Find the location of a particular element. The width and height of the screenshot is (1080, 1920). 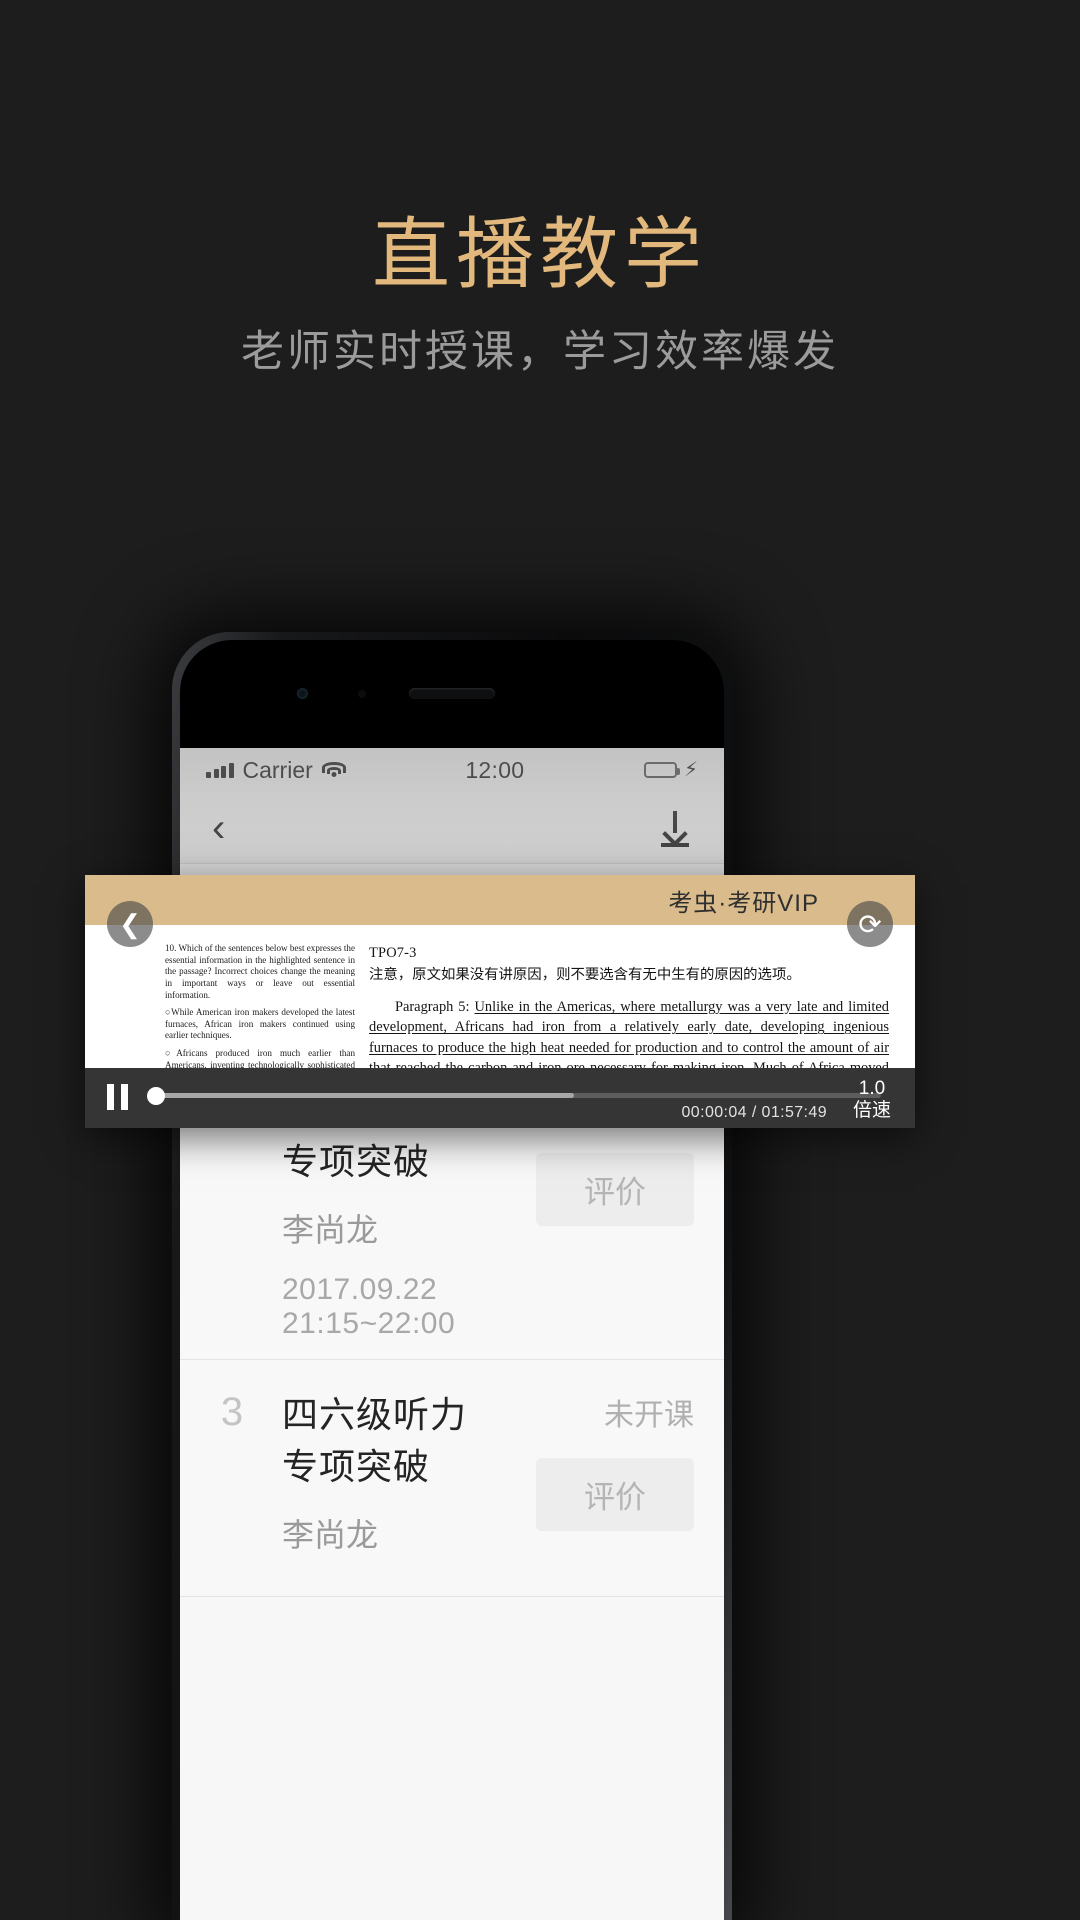

carrier-label: Carrier is located at coordinates (277, 769).